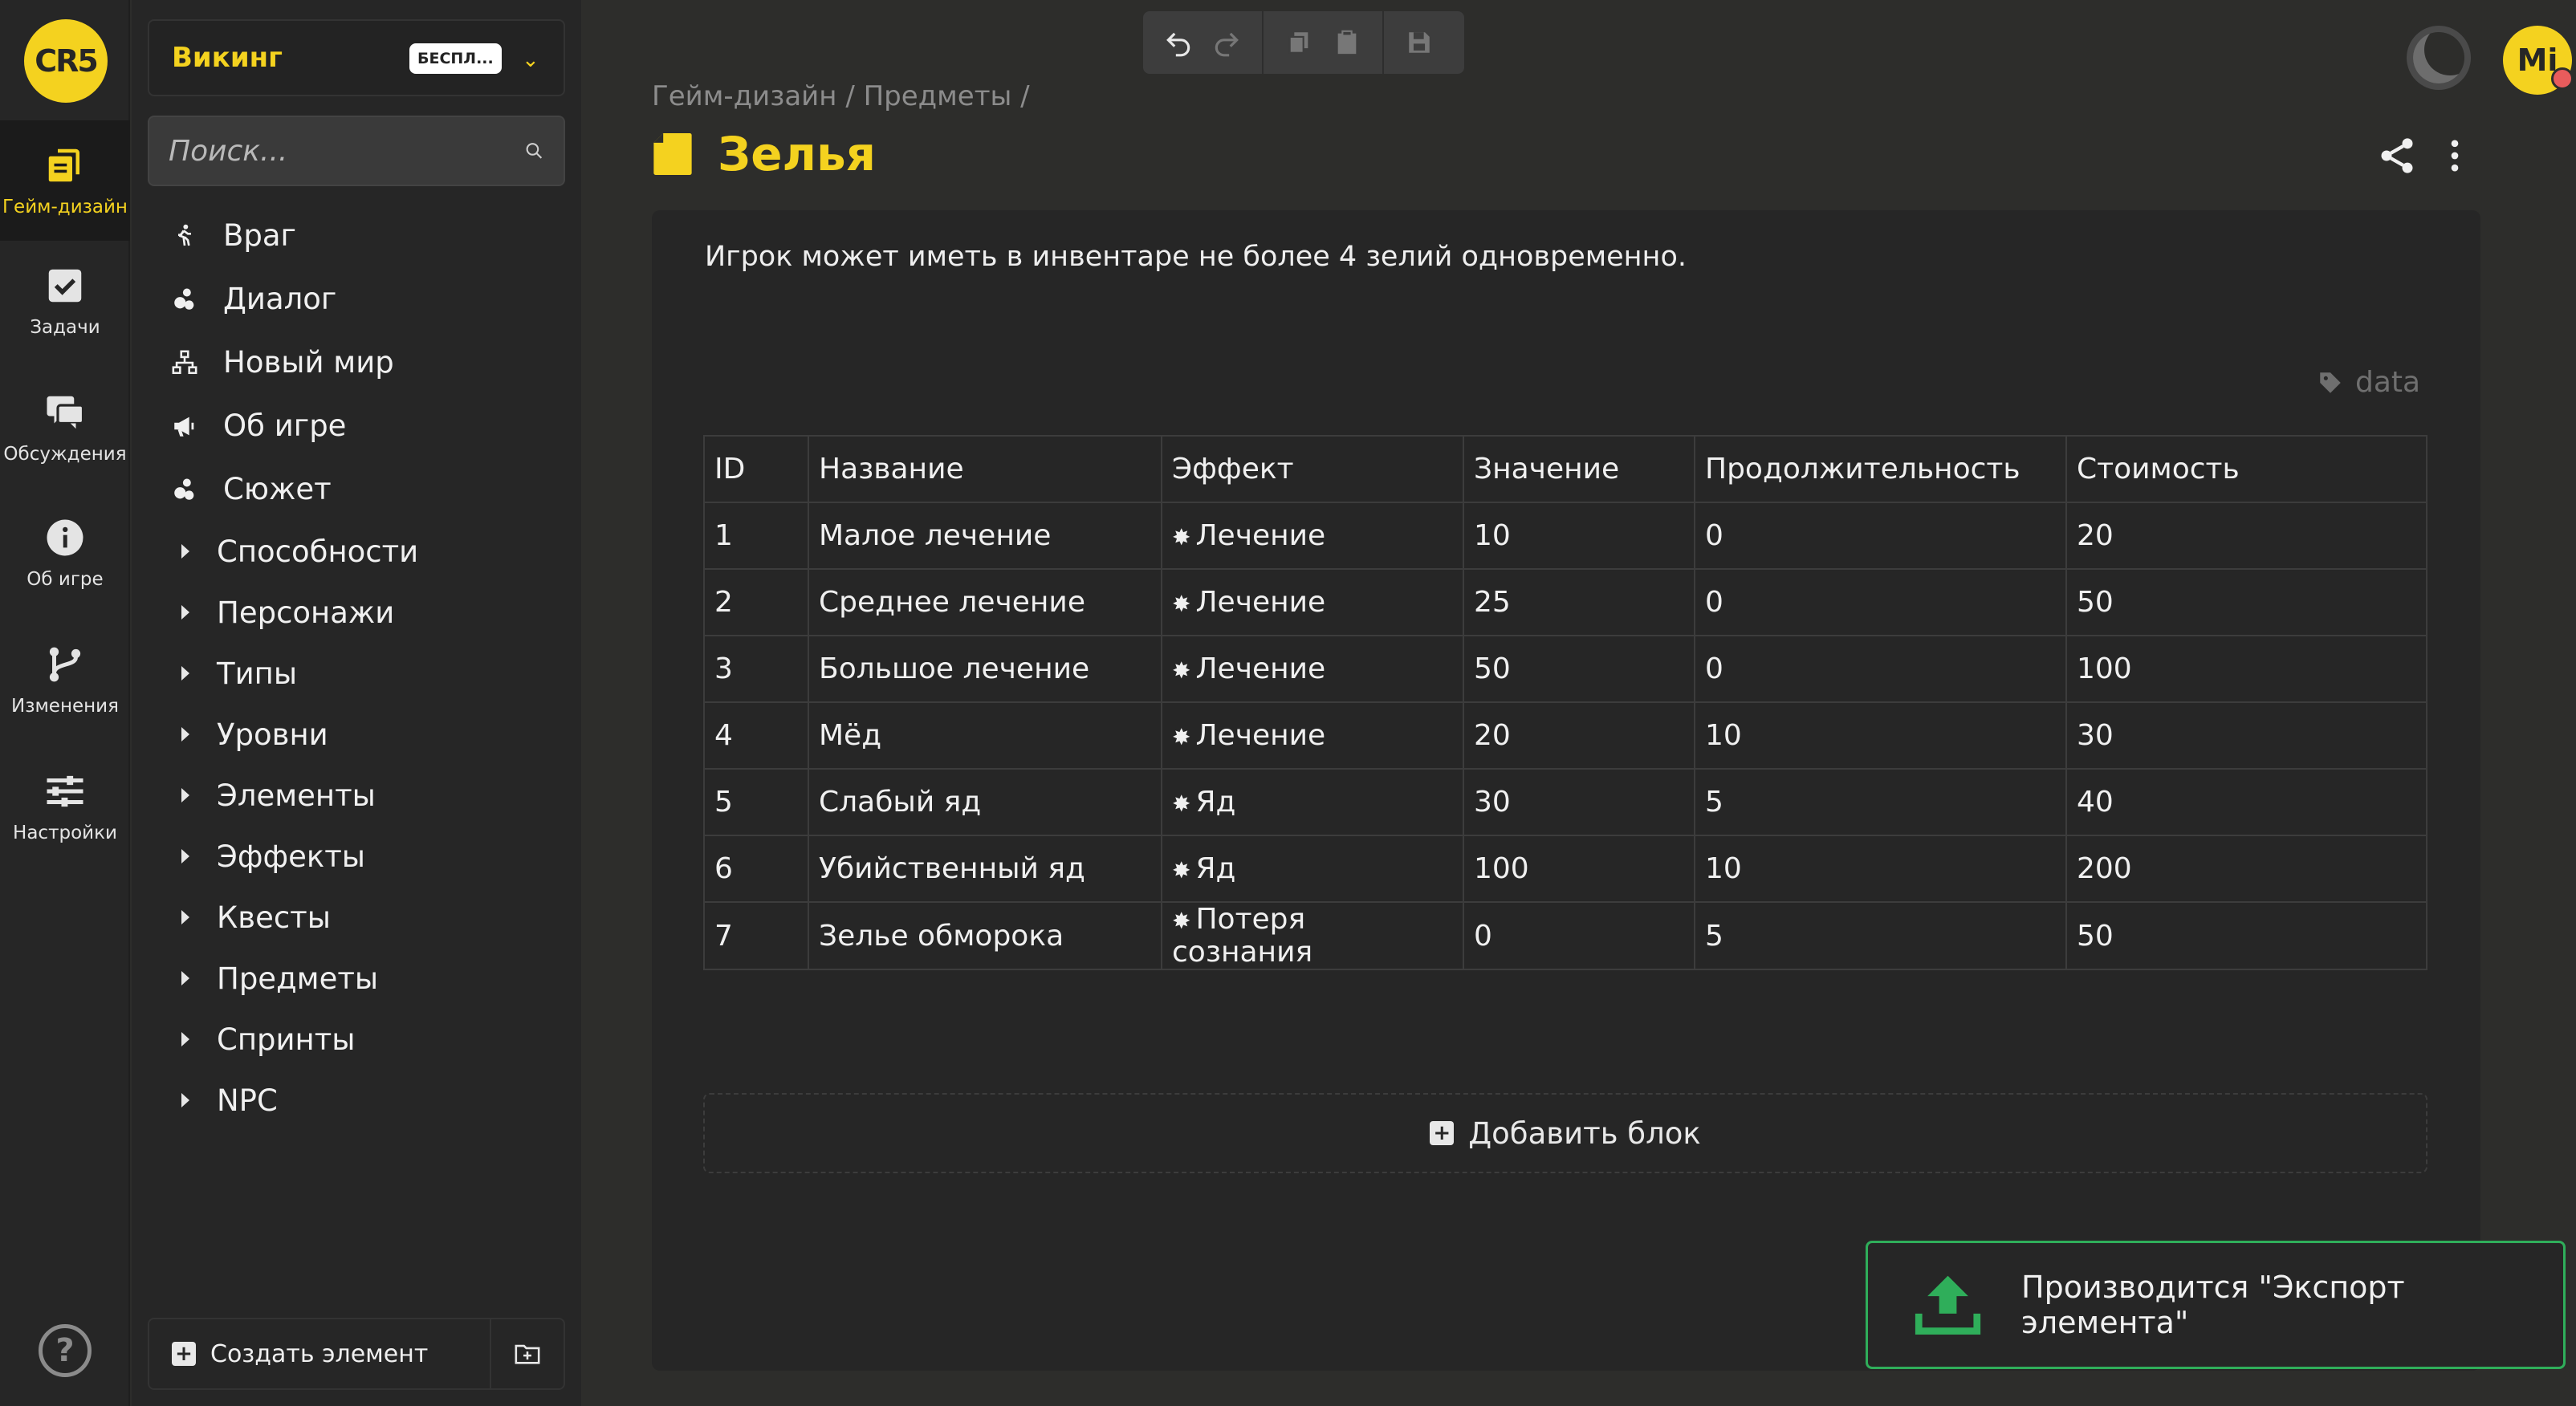  I want to click on project-selector: Викинг БЕСПЛ... ⌄, so click(356, 58).